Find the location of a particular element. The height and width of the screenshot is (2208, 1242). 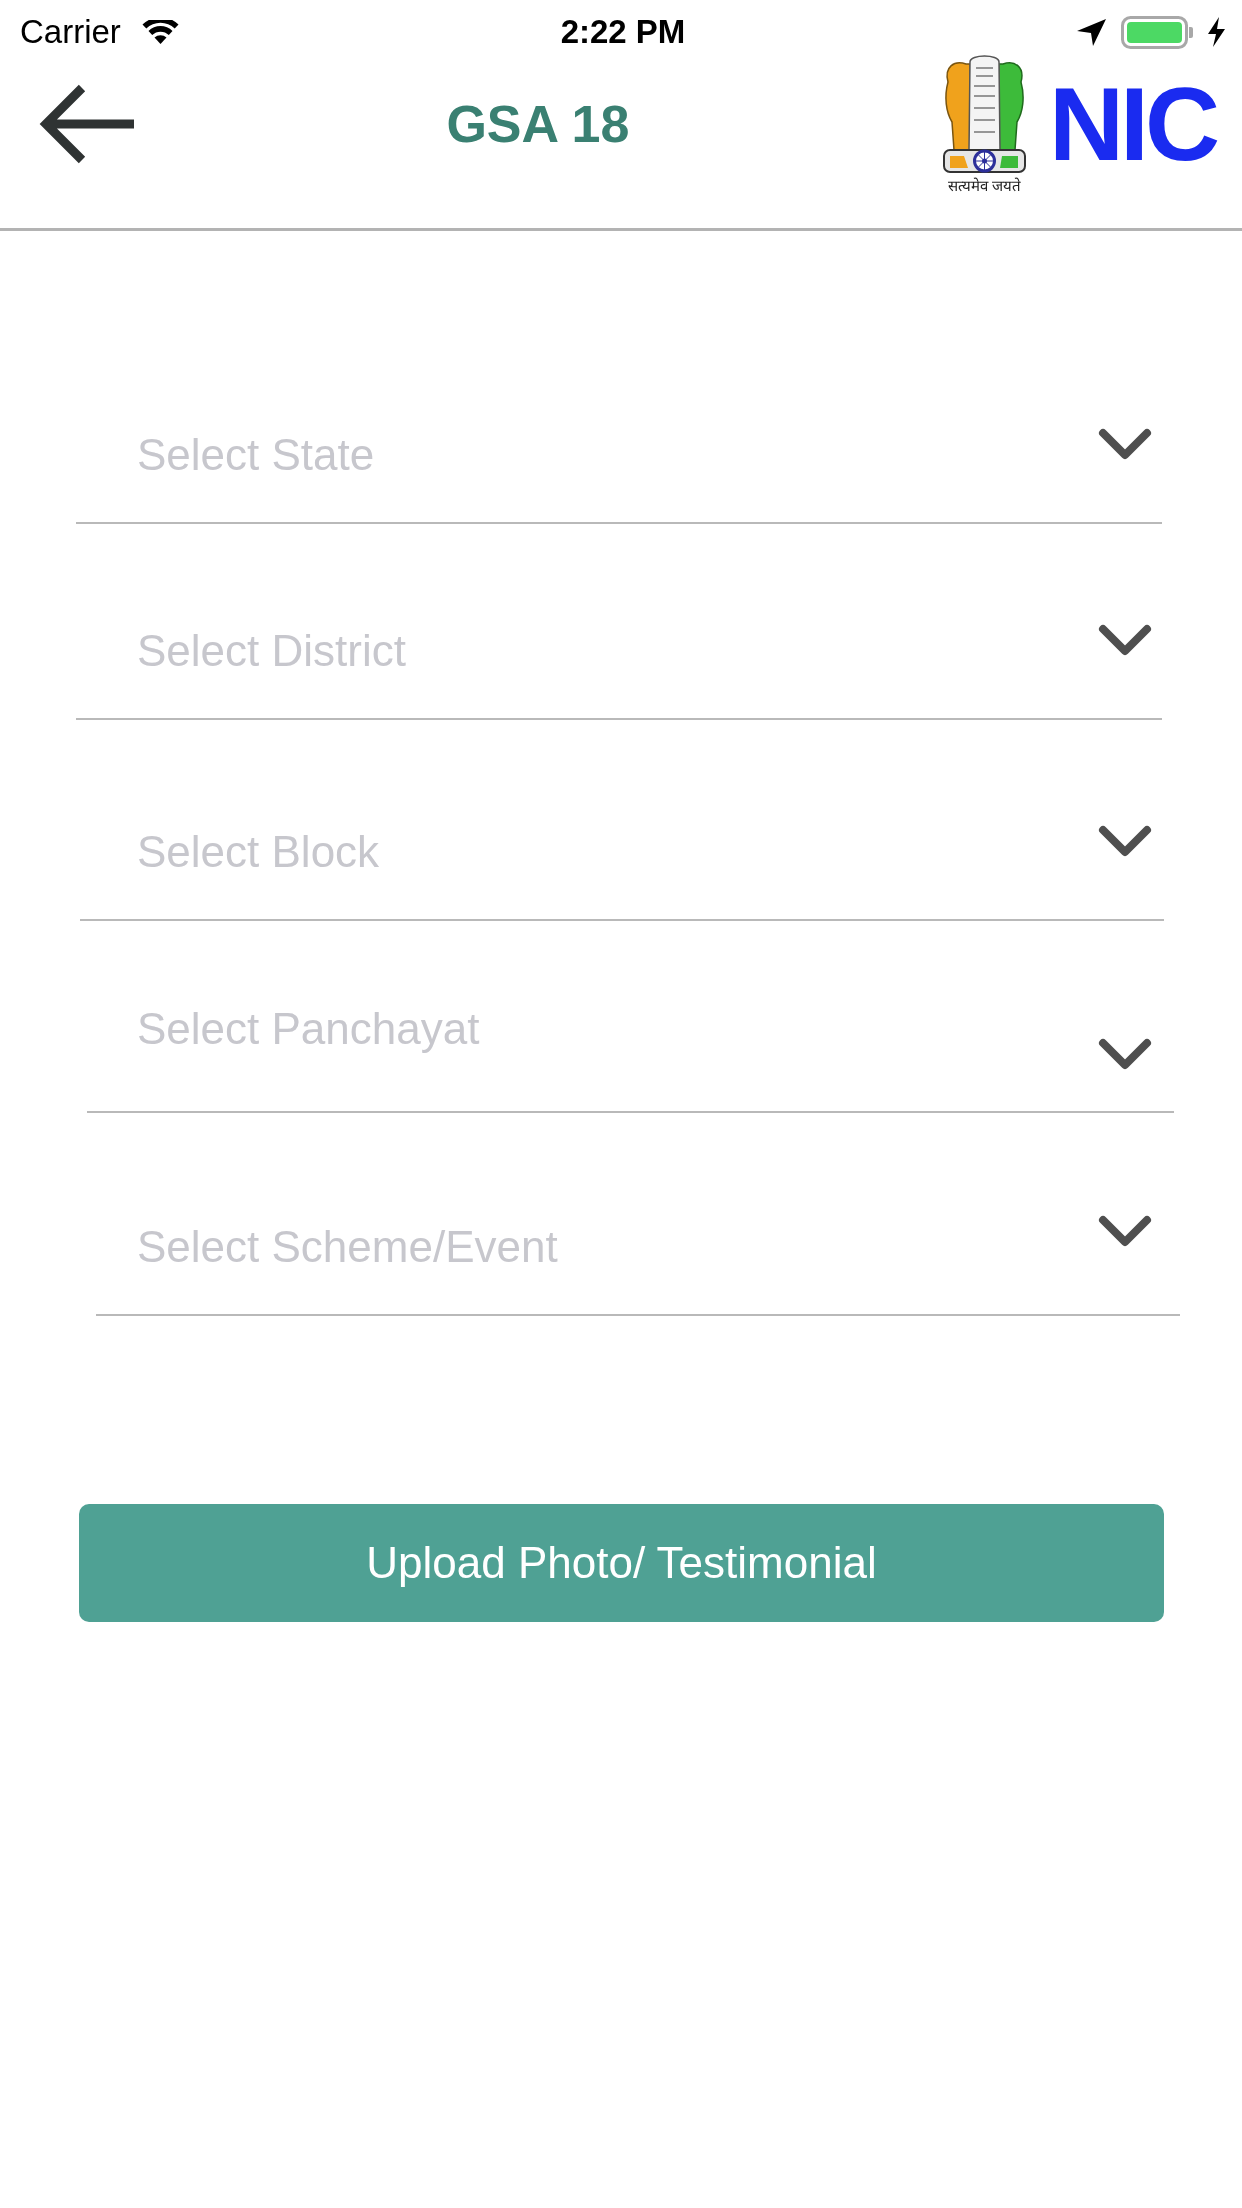

dropdown-field: Select Block is located at coordinates (622, 865).